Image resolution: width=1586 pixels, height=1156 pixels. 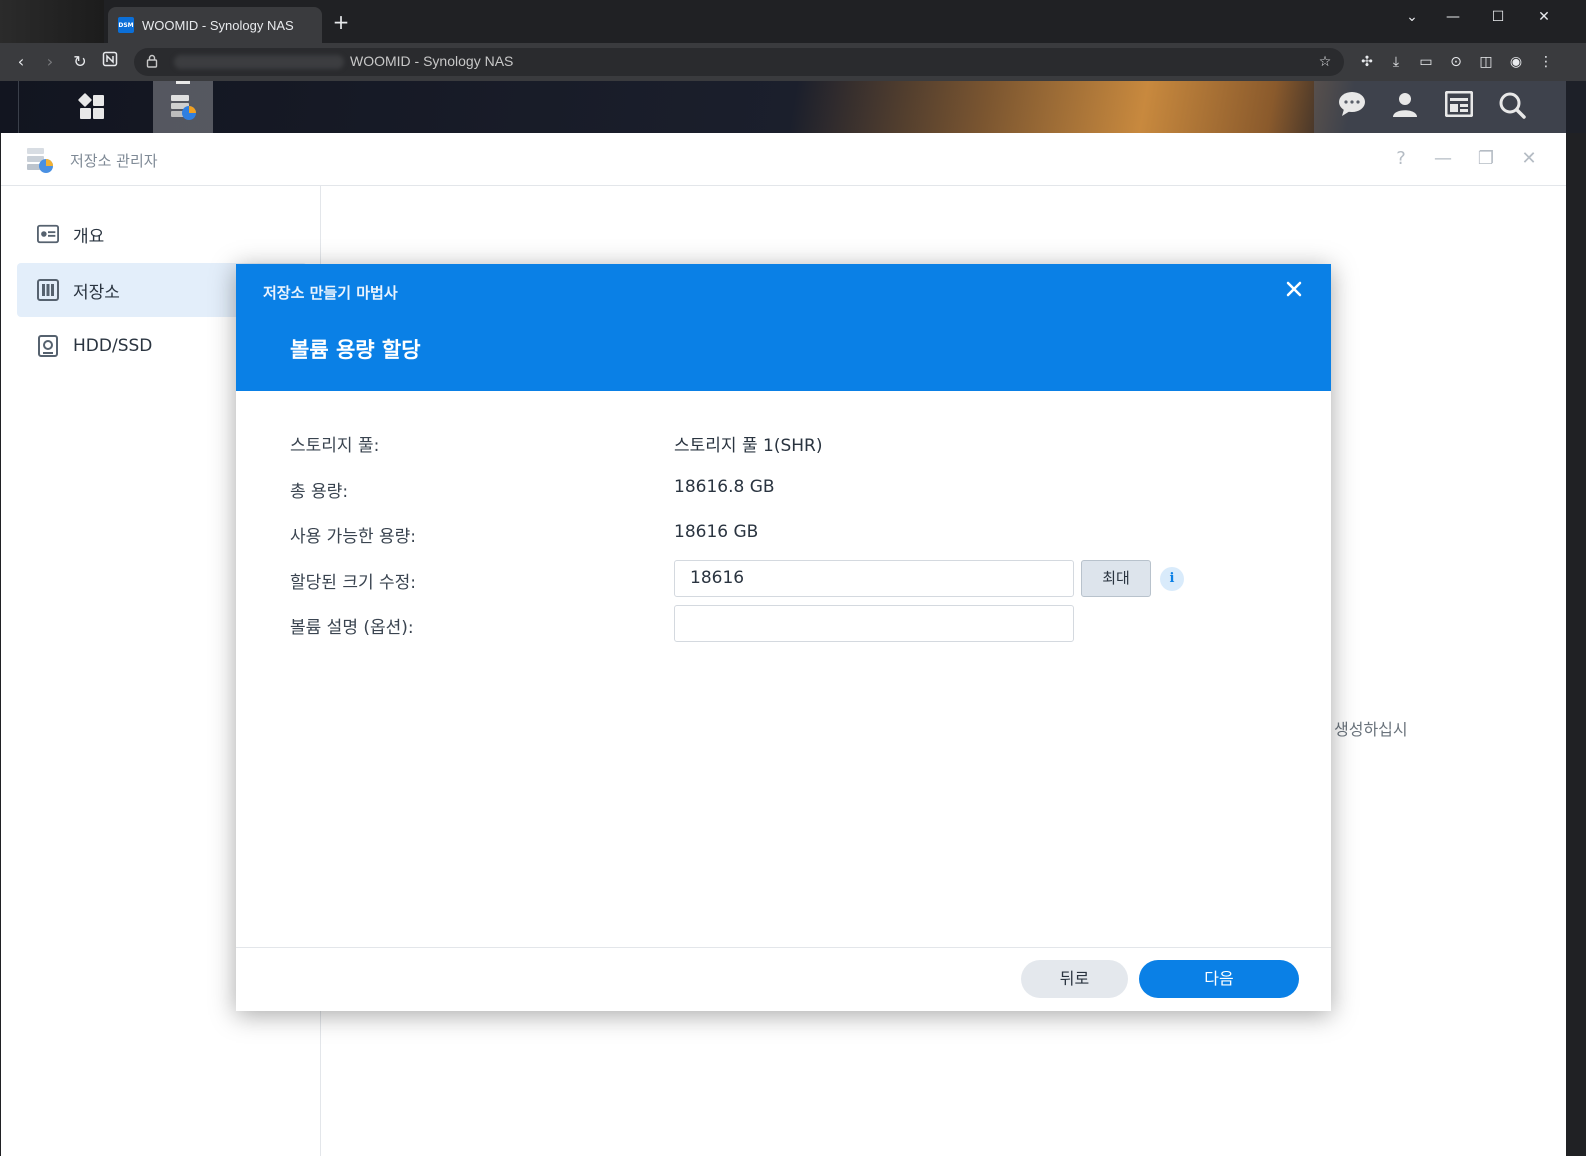 I want to click on favorite-star-icon: ☆, so click(x=1325, y=62).